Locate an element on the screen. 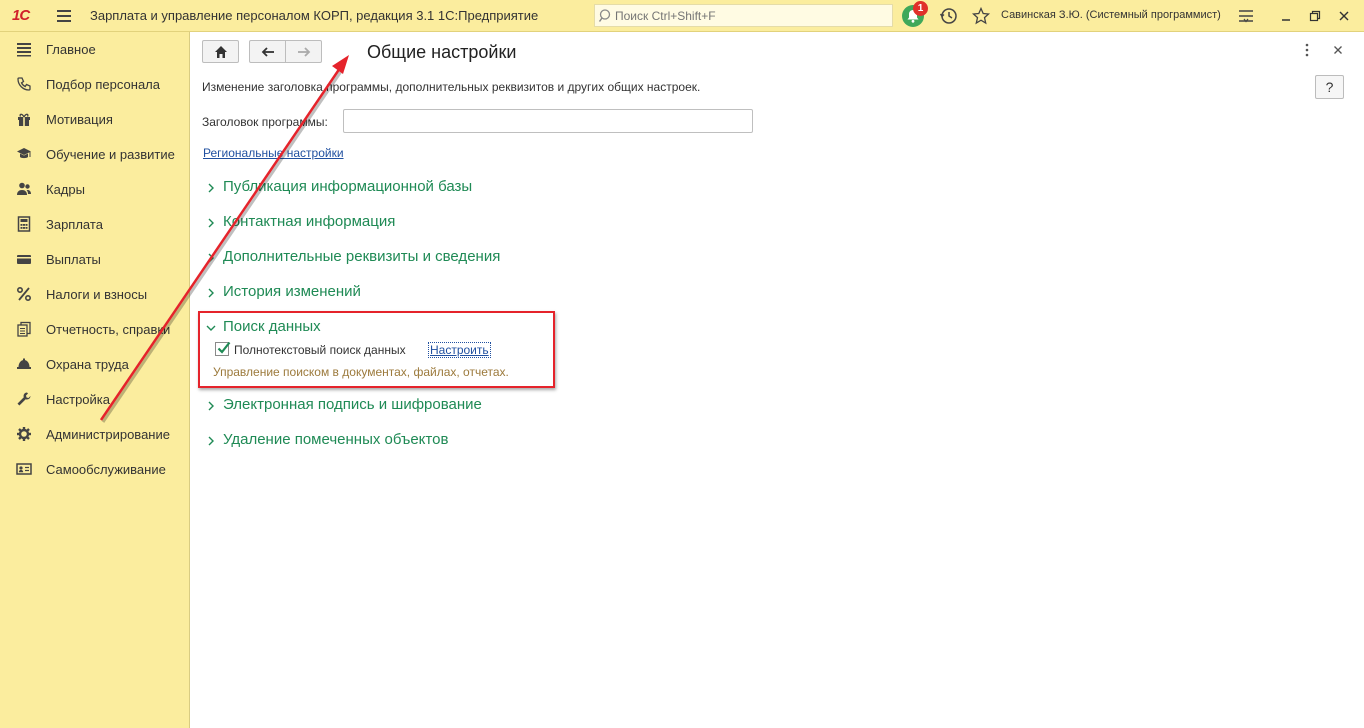 The image size is (1364, 728). close-icon is located at coordinates (1338, 50).